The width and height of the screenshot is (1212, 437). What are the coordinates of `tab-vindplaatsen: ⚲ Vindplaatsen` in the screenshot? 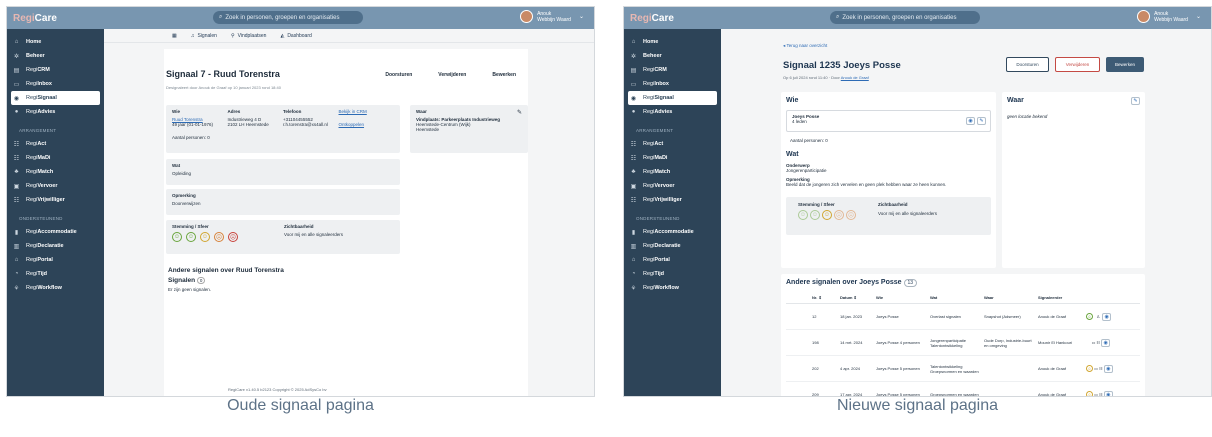 It's located at (249, 36).